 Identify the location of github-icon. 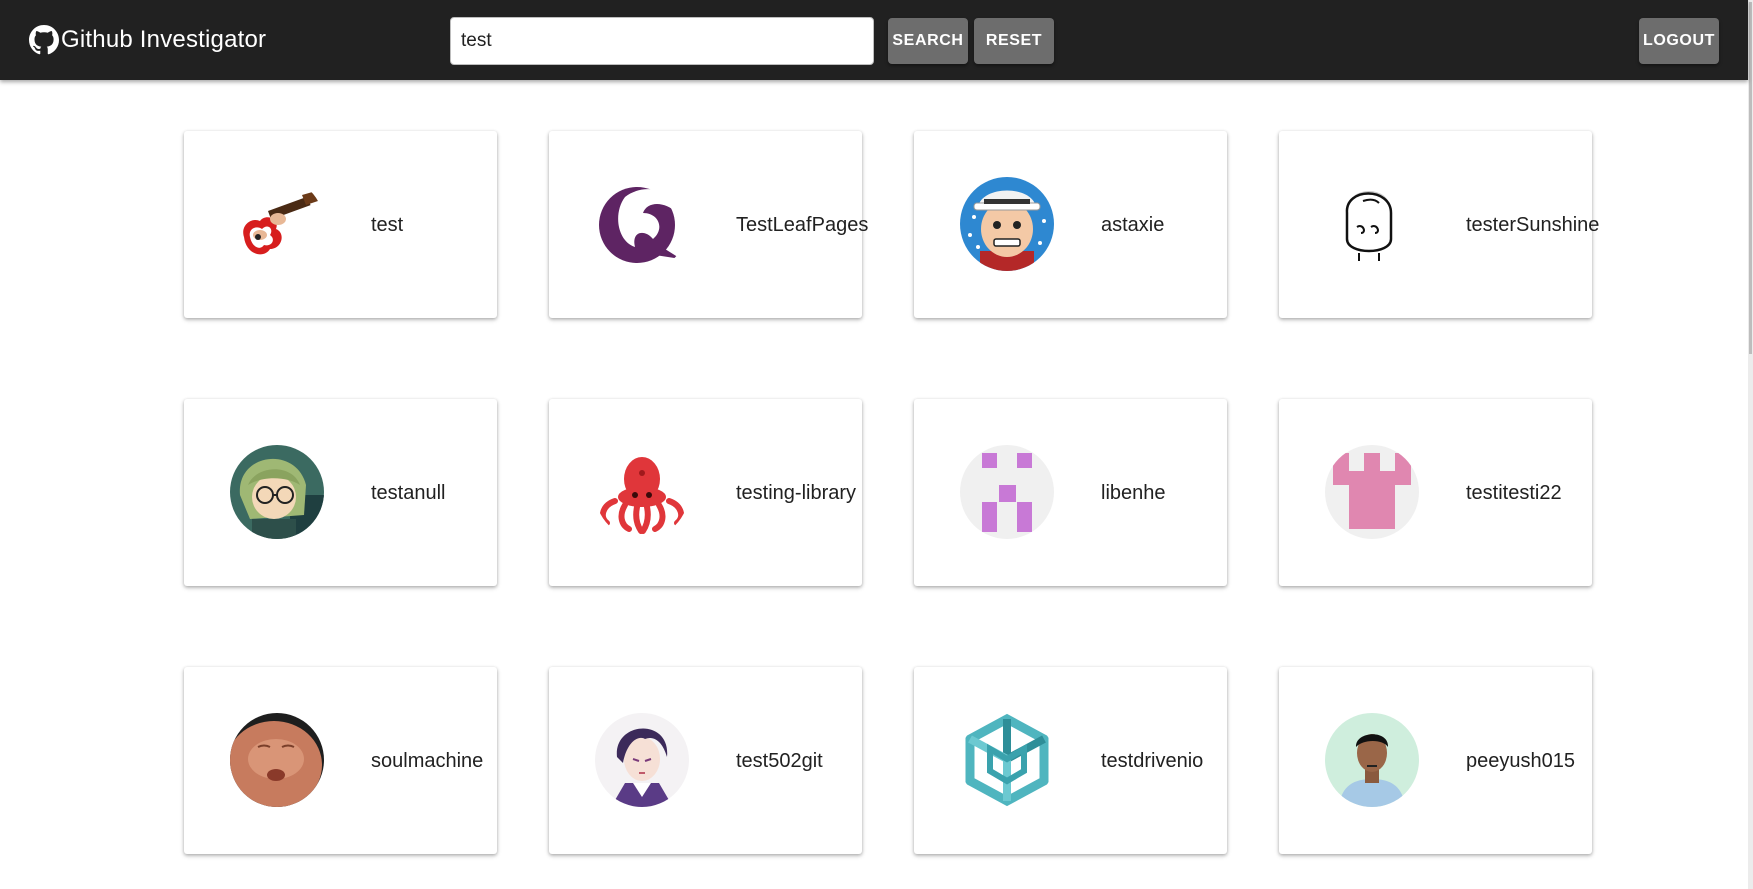
(44, 40).